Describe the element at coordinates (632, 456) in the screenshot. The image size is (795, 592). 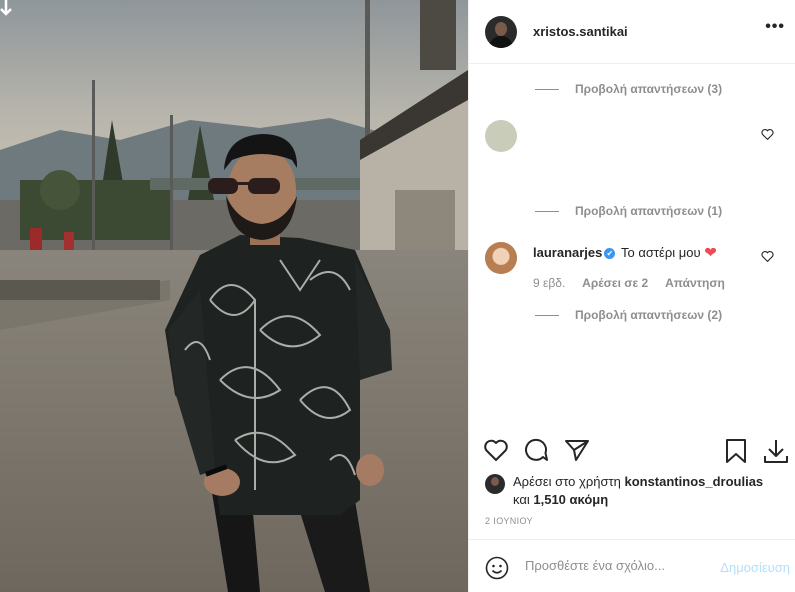
I see `post-actions-bar` at that location.